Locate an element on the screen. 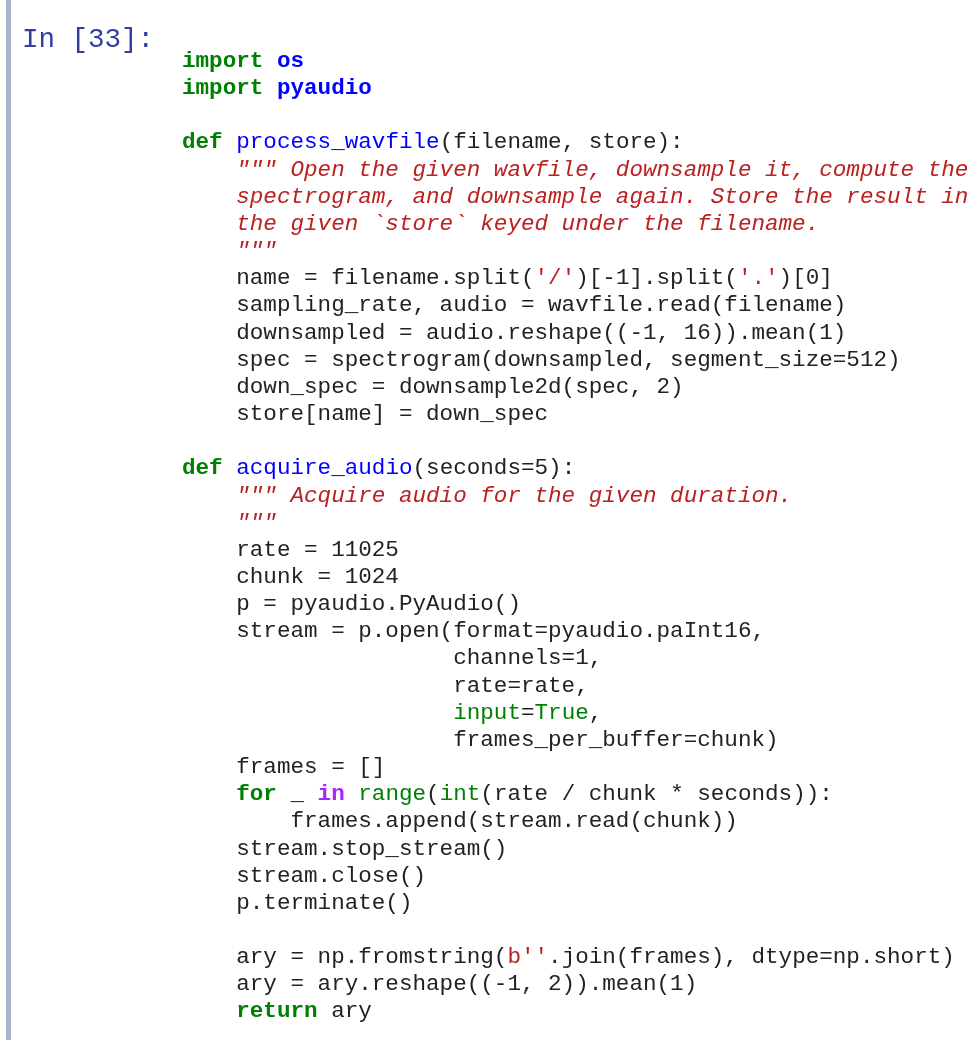 Image resolution: width=975 pixels, height=1046 pixels. code-line: rate = 11025 is located at coordinates (317, 550).